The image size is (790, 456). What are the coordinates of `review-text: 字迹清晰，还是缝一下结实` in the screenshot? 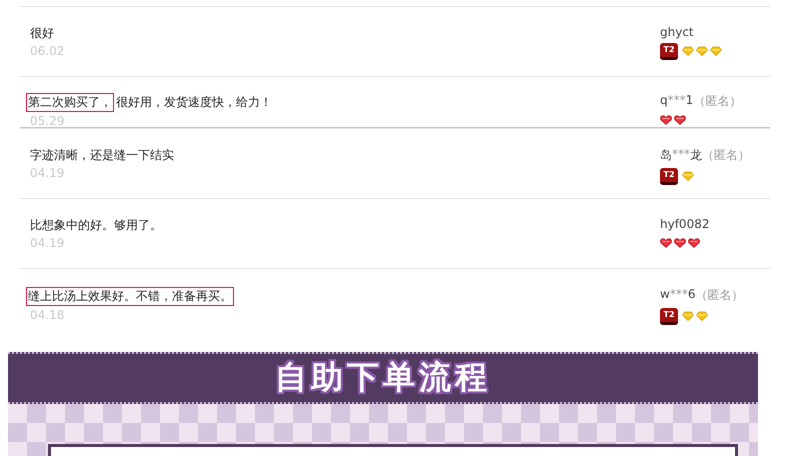 It's located at (102, 155).